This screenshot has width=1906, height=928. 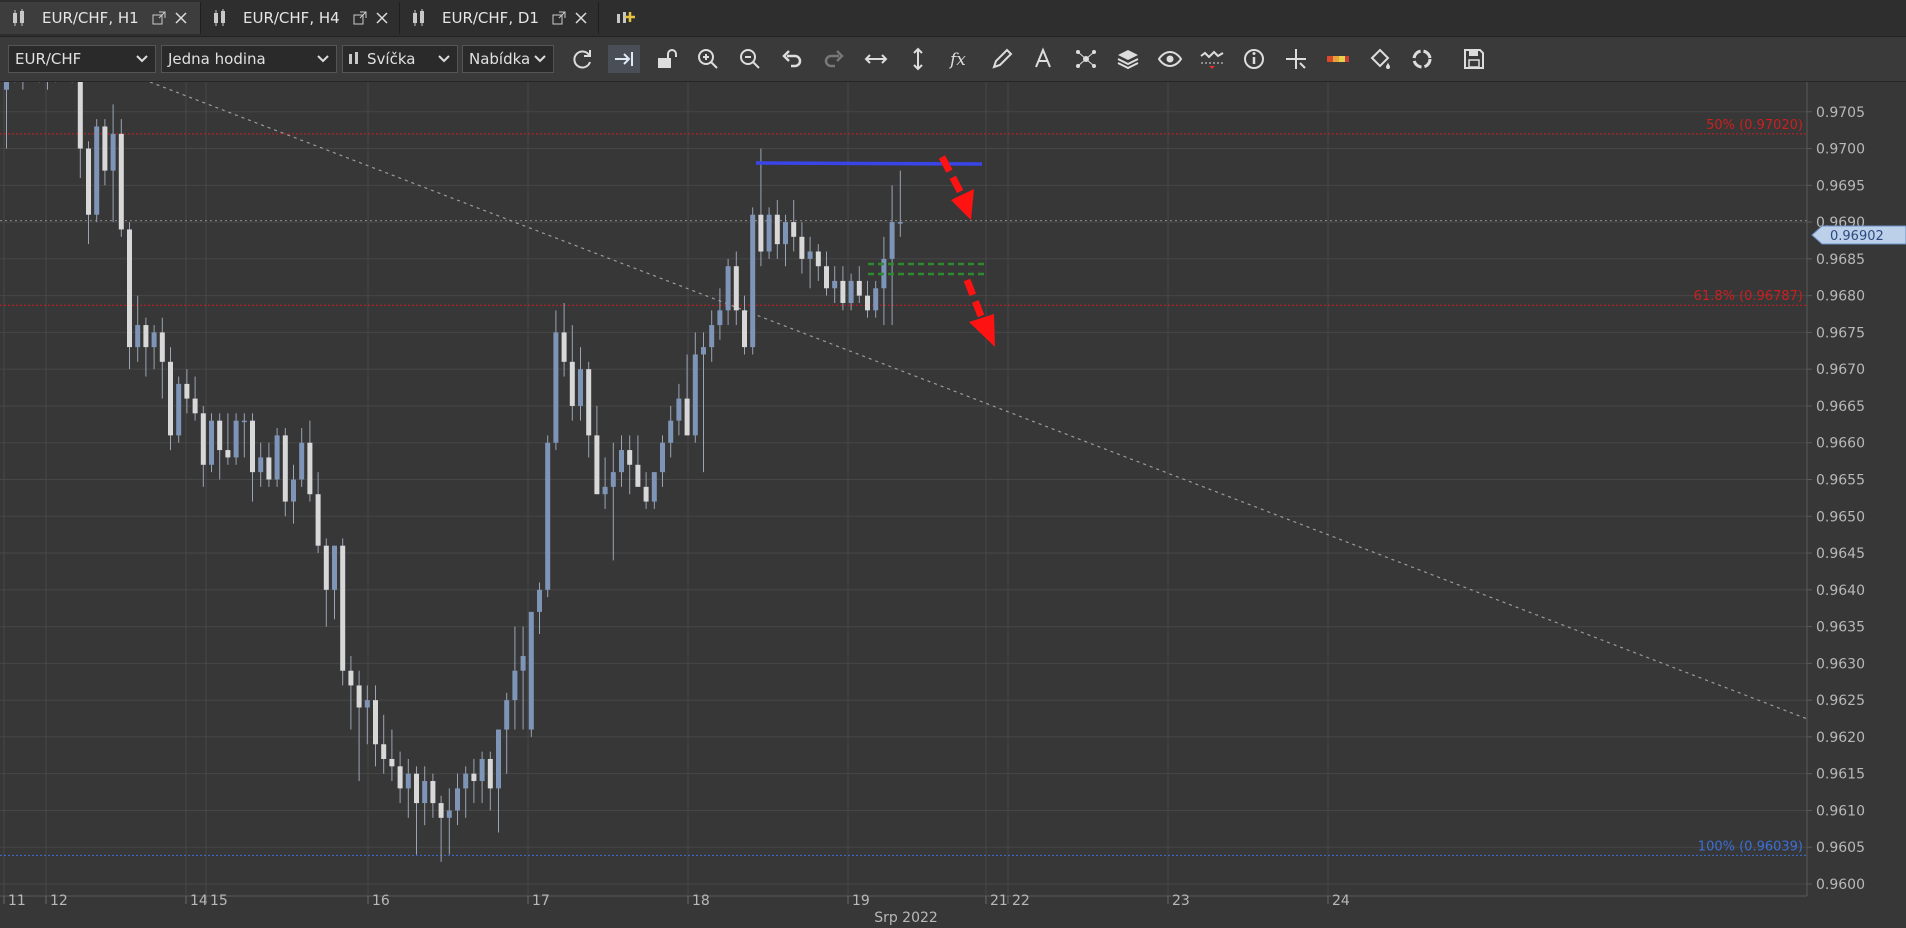 I want to click on layers-button, so click(x=1128, y=59).